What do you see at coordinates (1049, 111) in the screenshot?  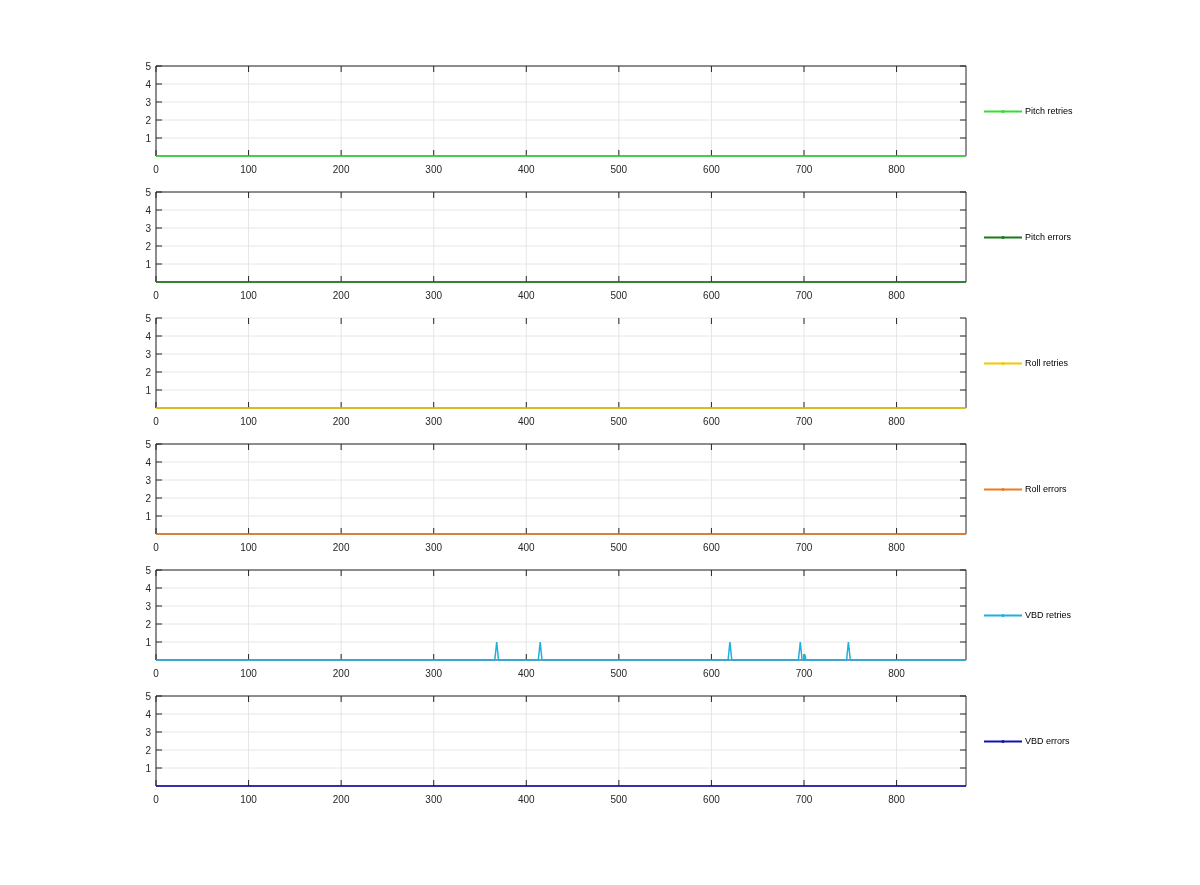 I see `legend-label: Pitch retries` at bounding box center [1049, 111].